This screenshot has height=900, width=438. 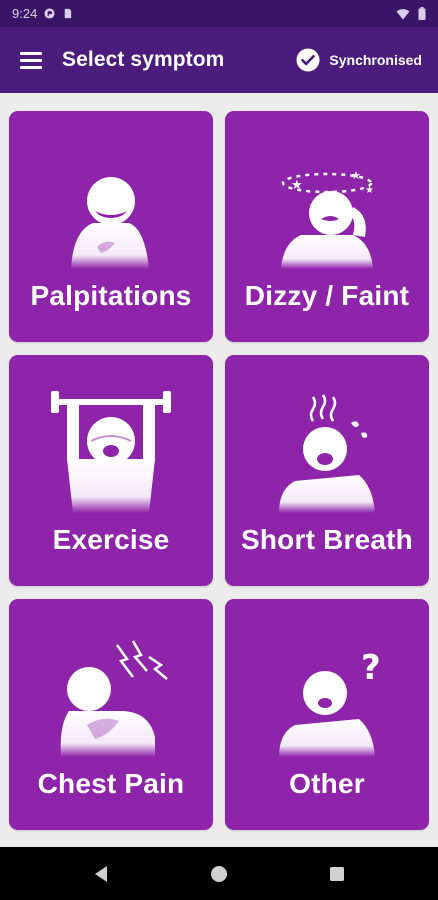 What do you see at coordinates (32, 60) in the screenshot?
I see `hamburger-menu-icon` at bounding box center [32, 60].